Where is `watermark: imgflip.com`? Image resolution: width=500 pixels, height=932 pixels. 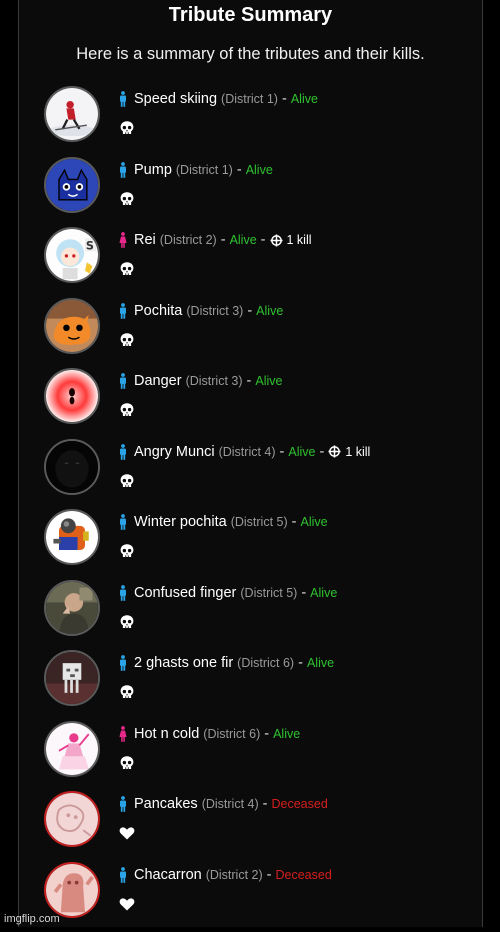 watermark: imgflip.com is located at coordinates (32, 919).